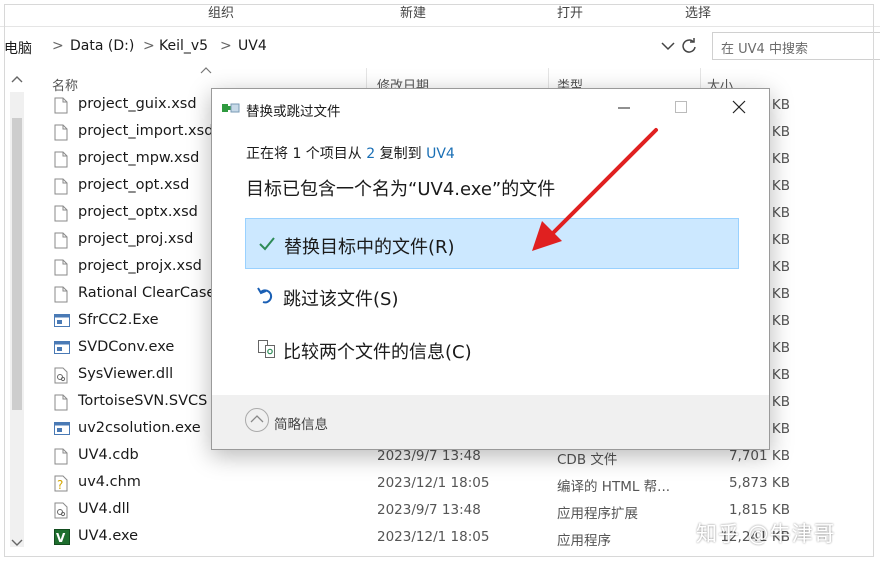 This screenshot has width=880, height=567. Describe the element at coordinates (766, 534) in the screenshot. I see `watermark: 知乎 @牛津哥` at that location.